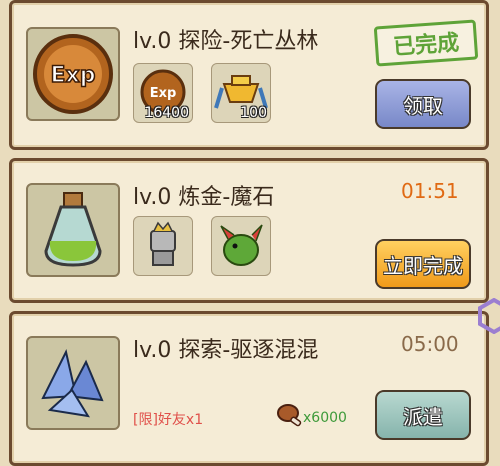 Image resolution: width=500 pixels, height=466 pixels. I want to click on cost-amount: x6000, so click(325, 418).